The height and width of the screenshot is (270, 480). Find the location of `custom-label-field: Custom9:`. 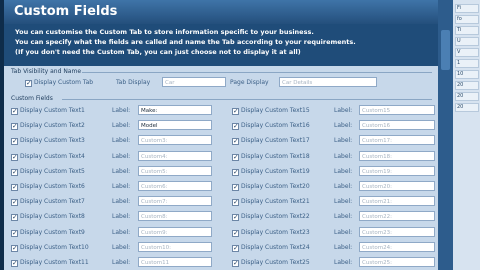

custom-label-field: Custom9: is located at coordinates (175, 231).